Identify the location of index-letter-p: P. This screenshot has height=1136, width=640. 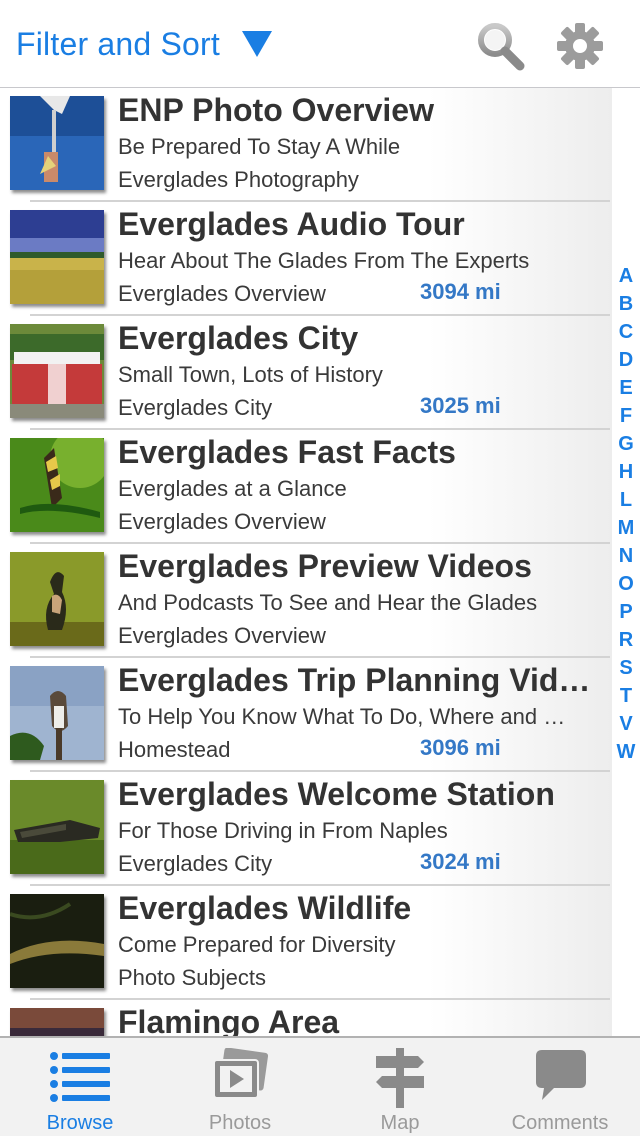
(626, 612).